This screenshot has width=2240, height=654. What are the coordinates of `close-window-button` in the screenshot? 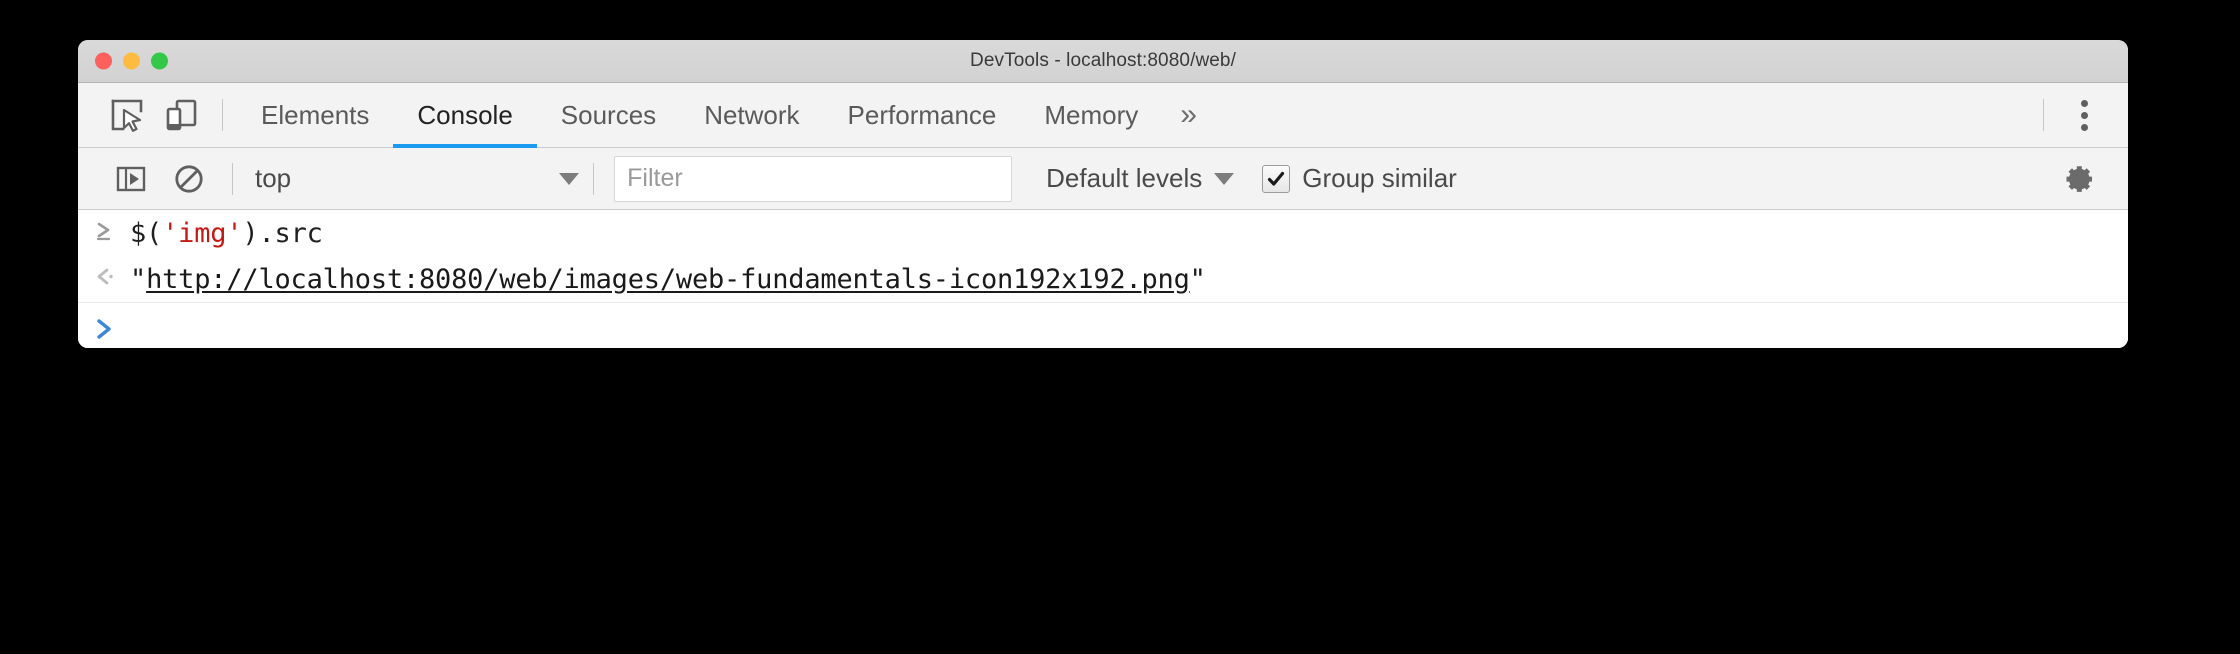 It's located at (103, 61).